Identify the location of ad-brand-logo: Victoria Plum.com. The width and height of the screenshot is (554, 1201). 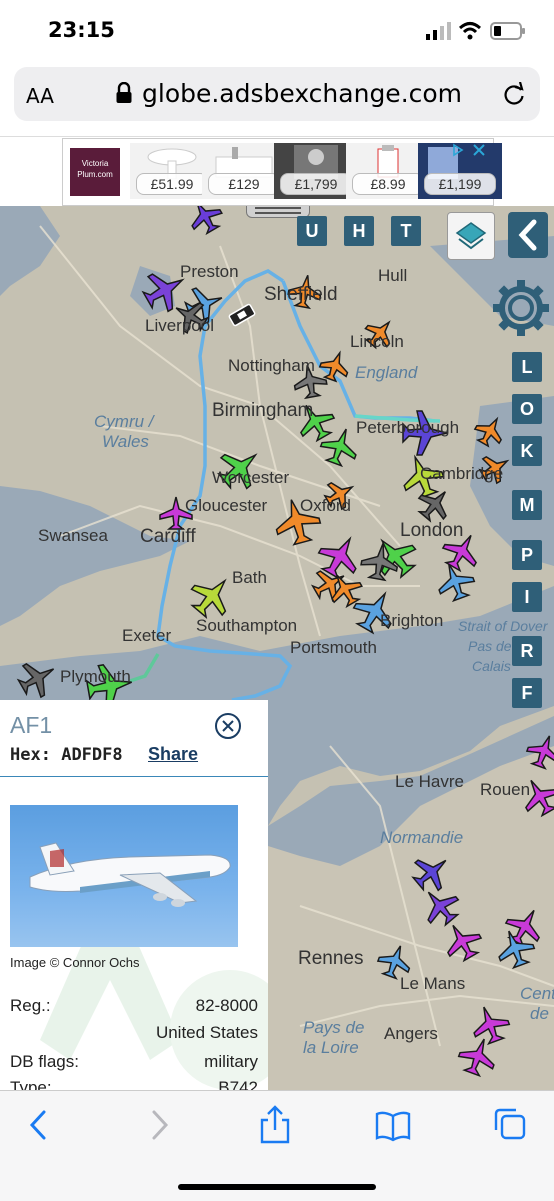
(95, 172).